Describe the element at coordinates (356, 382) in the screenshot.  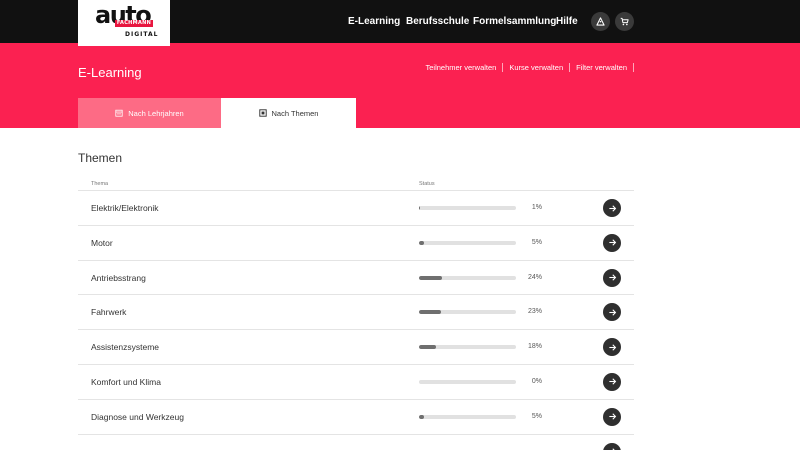
I see `table-row: Komfort und Klima 0%` at that location.